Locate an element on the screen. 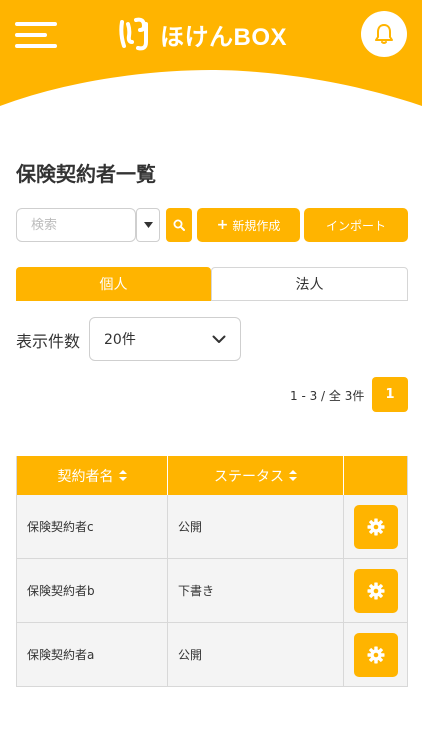 This screenshot has height=750, width=422. cell-name: 保険契約者c is located at coordinates (92, 526).